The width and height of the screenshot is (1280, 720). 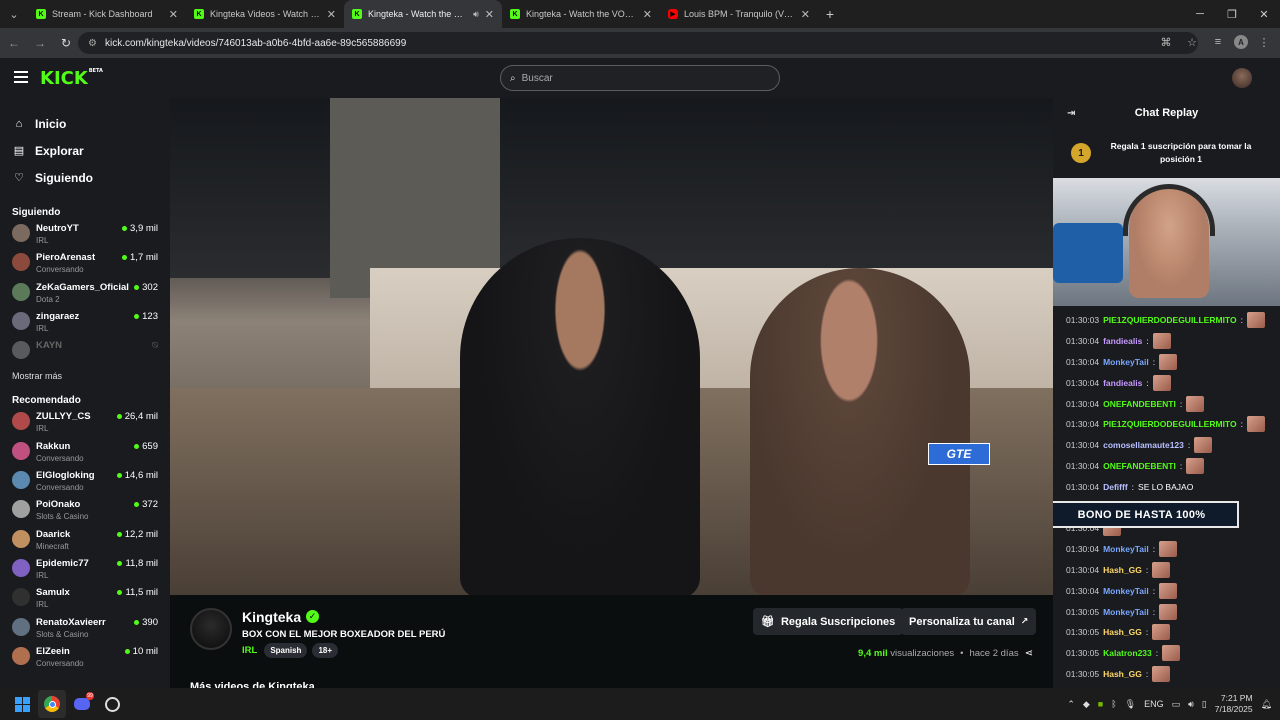 I want to click on forward-icon: →, so click(x=40, y=43).